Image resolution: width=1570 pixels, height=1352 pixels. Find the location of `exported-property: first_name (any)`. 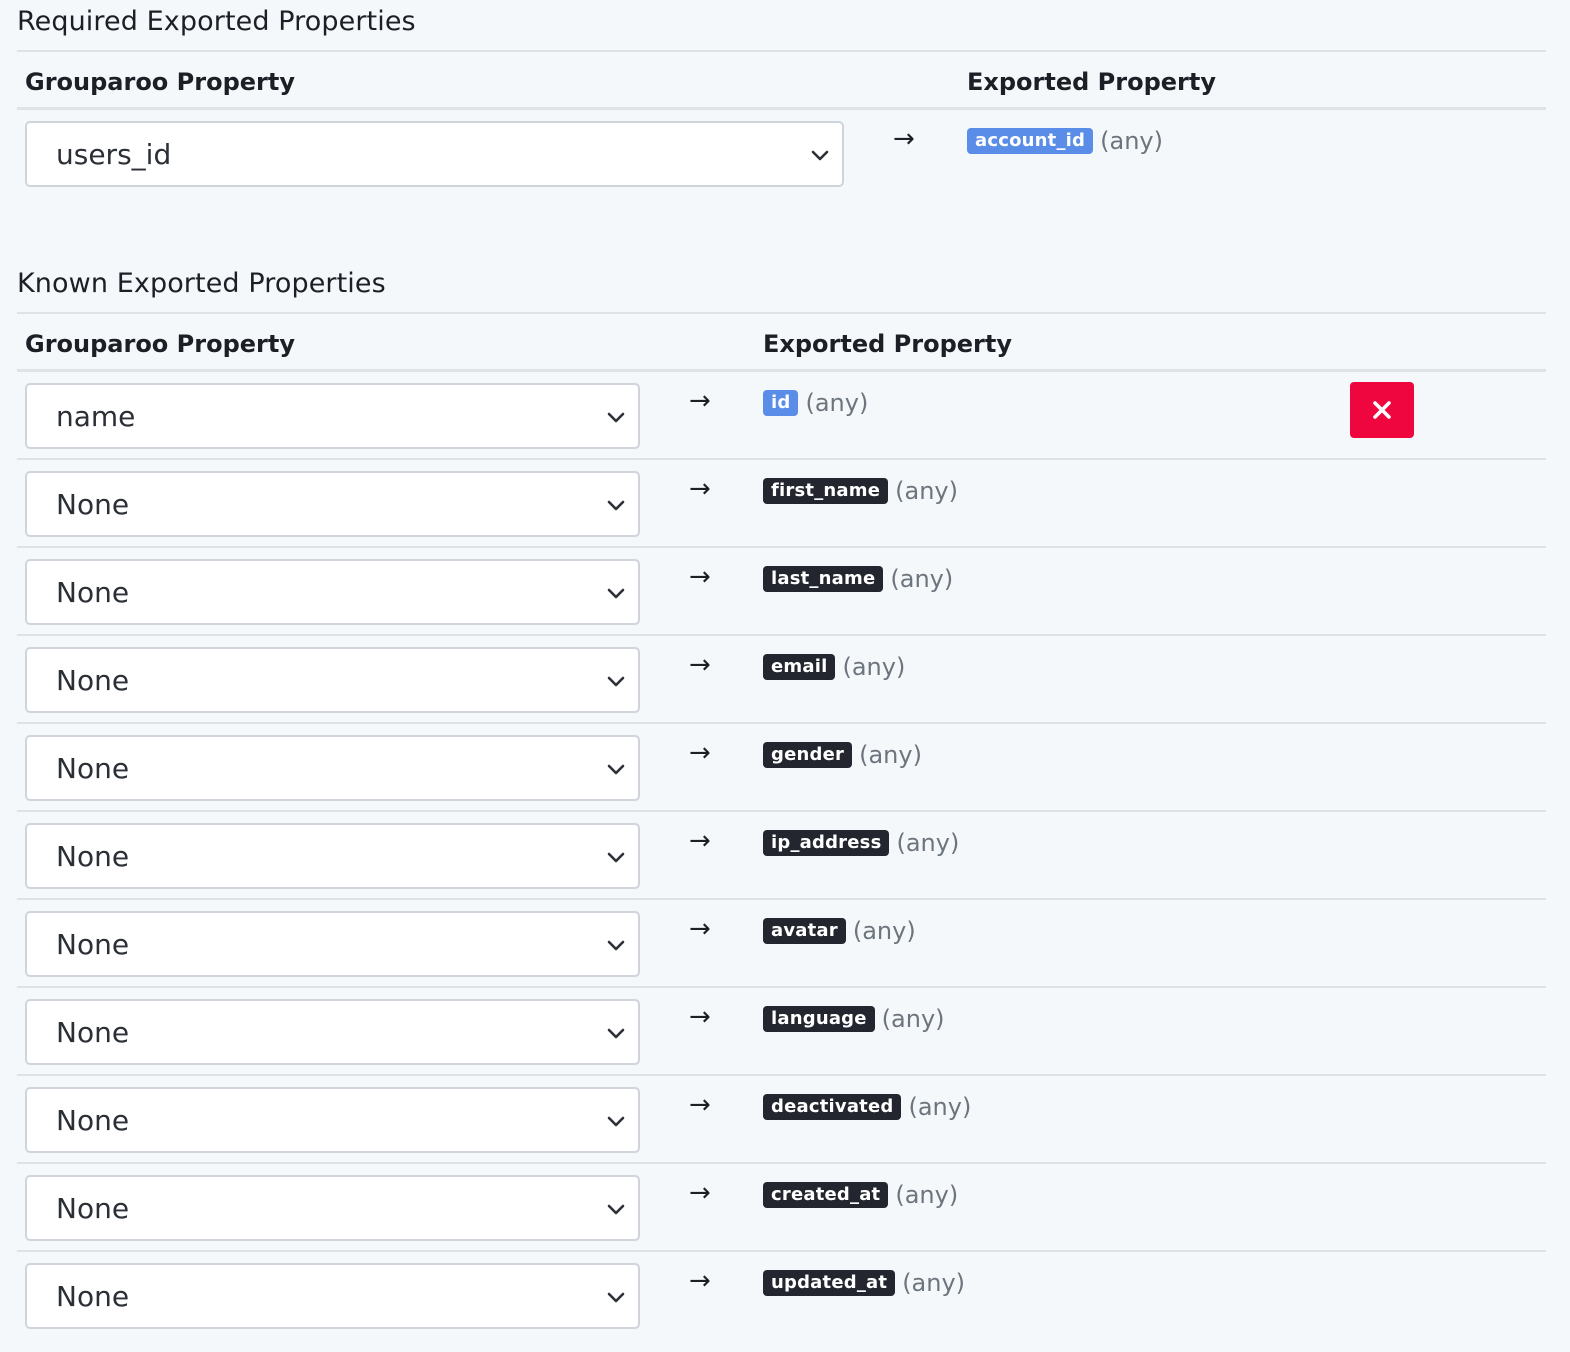

exported-property: first_name (any) is located at coordinates (860, 491).